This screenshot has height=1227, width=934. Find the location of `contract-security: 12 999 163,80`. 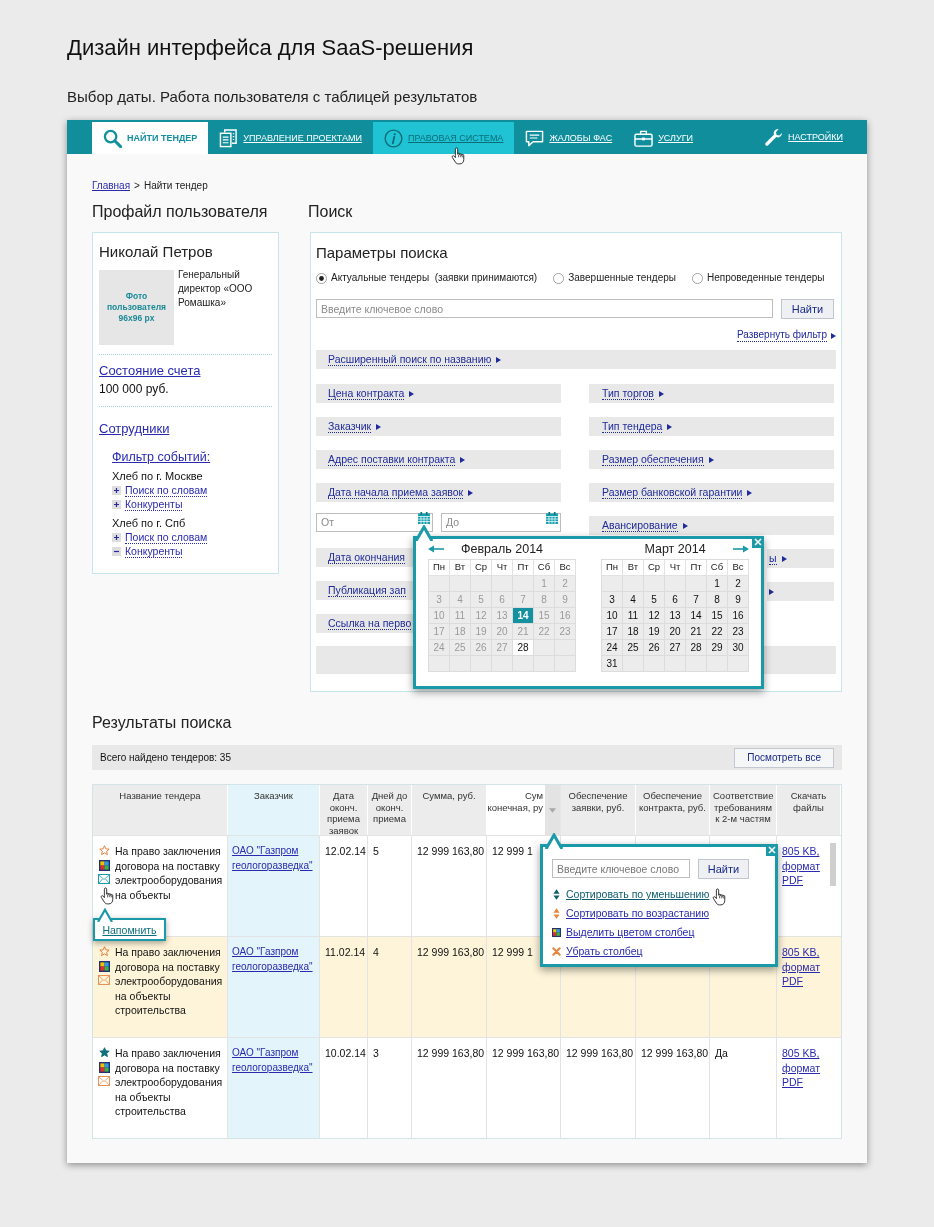

contract-security: 12 999 163,80 is located at coordinates (675, 1053).